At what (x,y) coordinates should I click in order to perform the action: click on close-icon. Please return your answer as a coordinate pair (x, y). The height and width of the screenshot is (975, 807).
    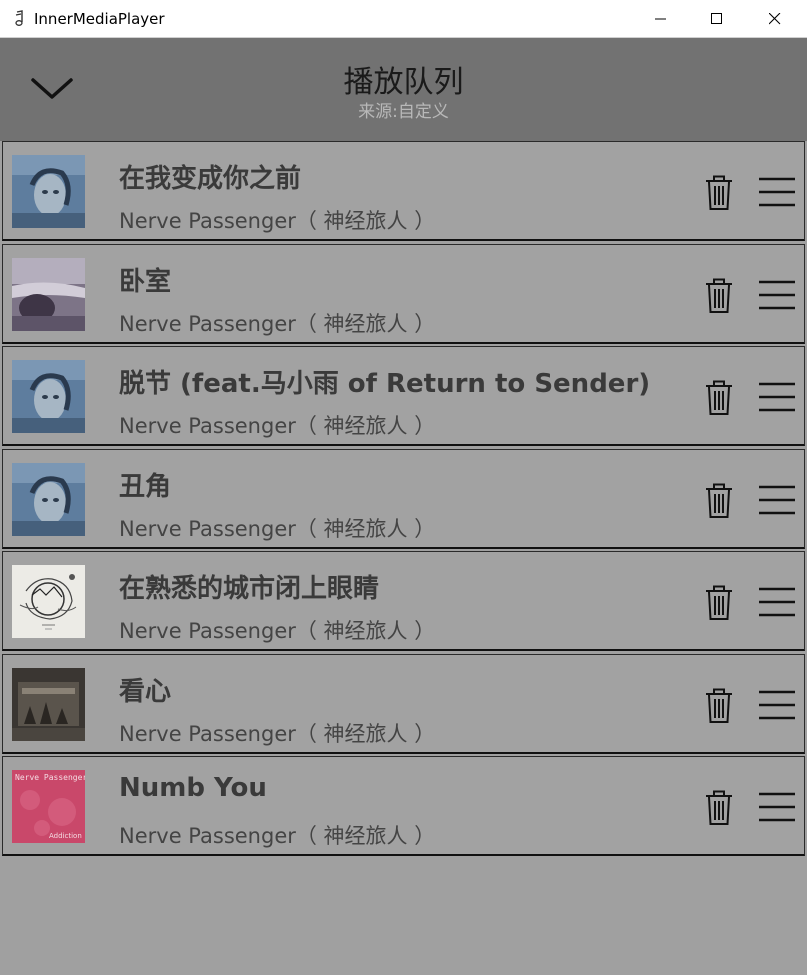
    Looking at the image, I should click on (775, 19).